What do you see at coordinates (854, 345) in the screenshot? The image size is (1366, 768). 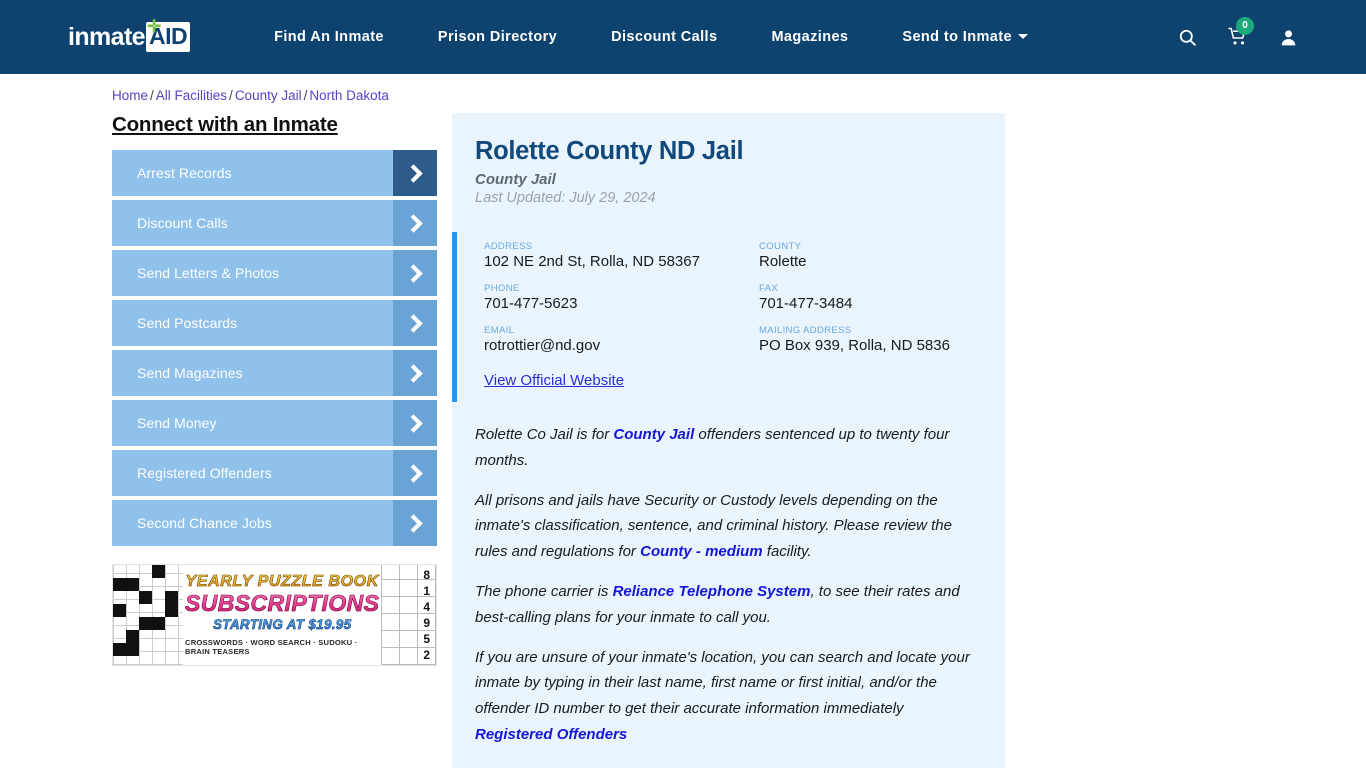 I see `info-value: PO Box 939, Rolla, ND 5836` at bounding box center [854, 345].